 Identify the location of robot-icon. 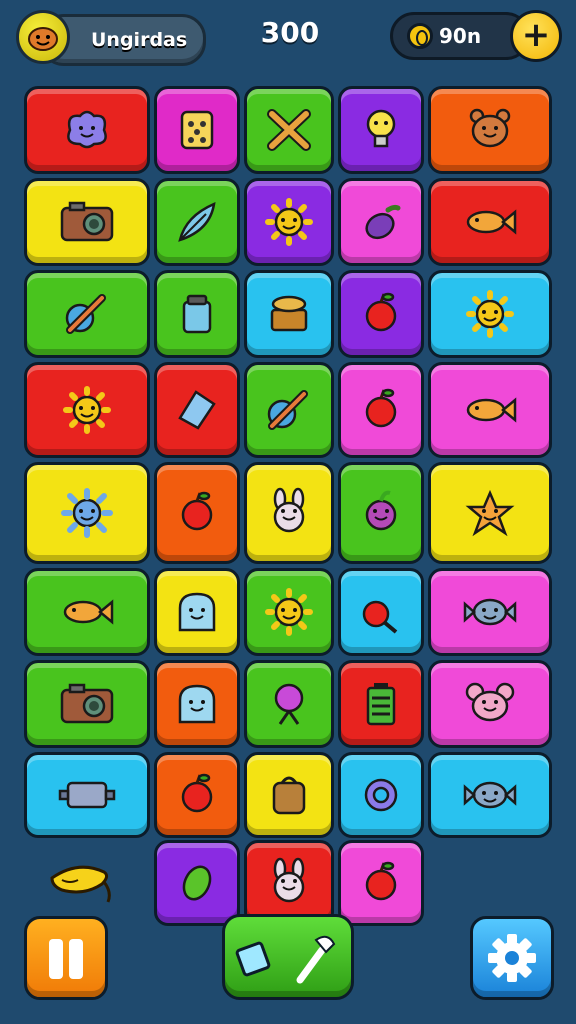
(87, 795).